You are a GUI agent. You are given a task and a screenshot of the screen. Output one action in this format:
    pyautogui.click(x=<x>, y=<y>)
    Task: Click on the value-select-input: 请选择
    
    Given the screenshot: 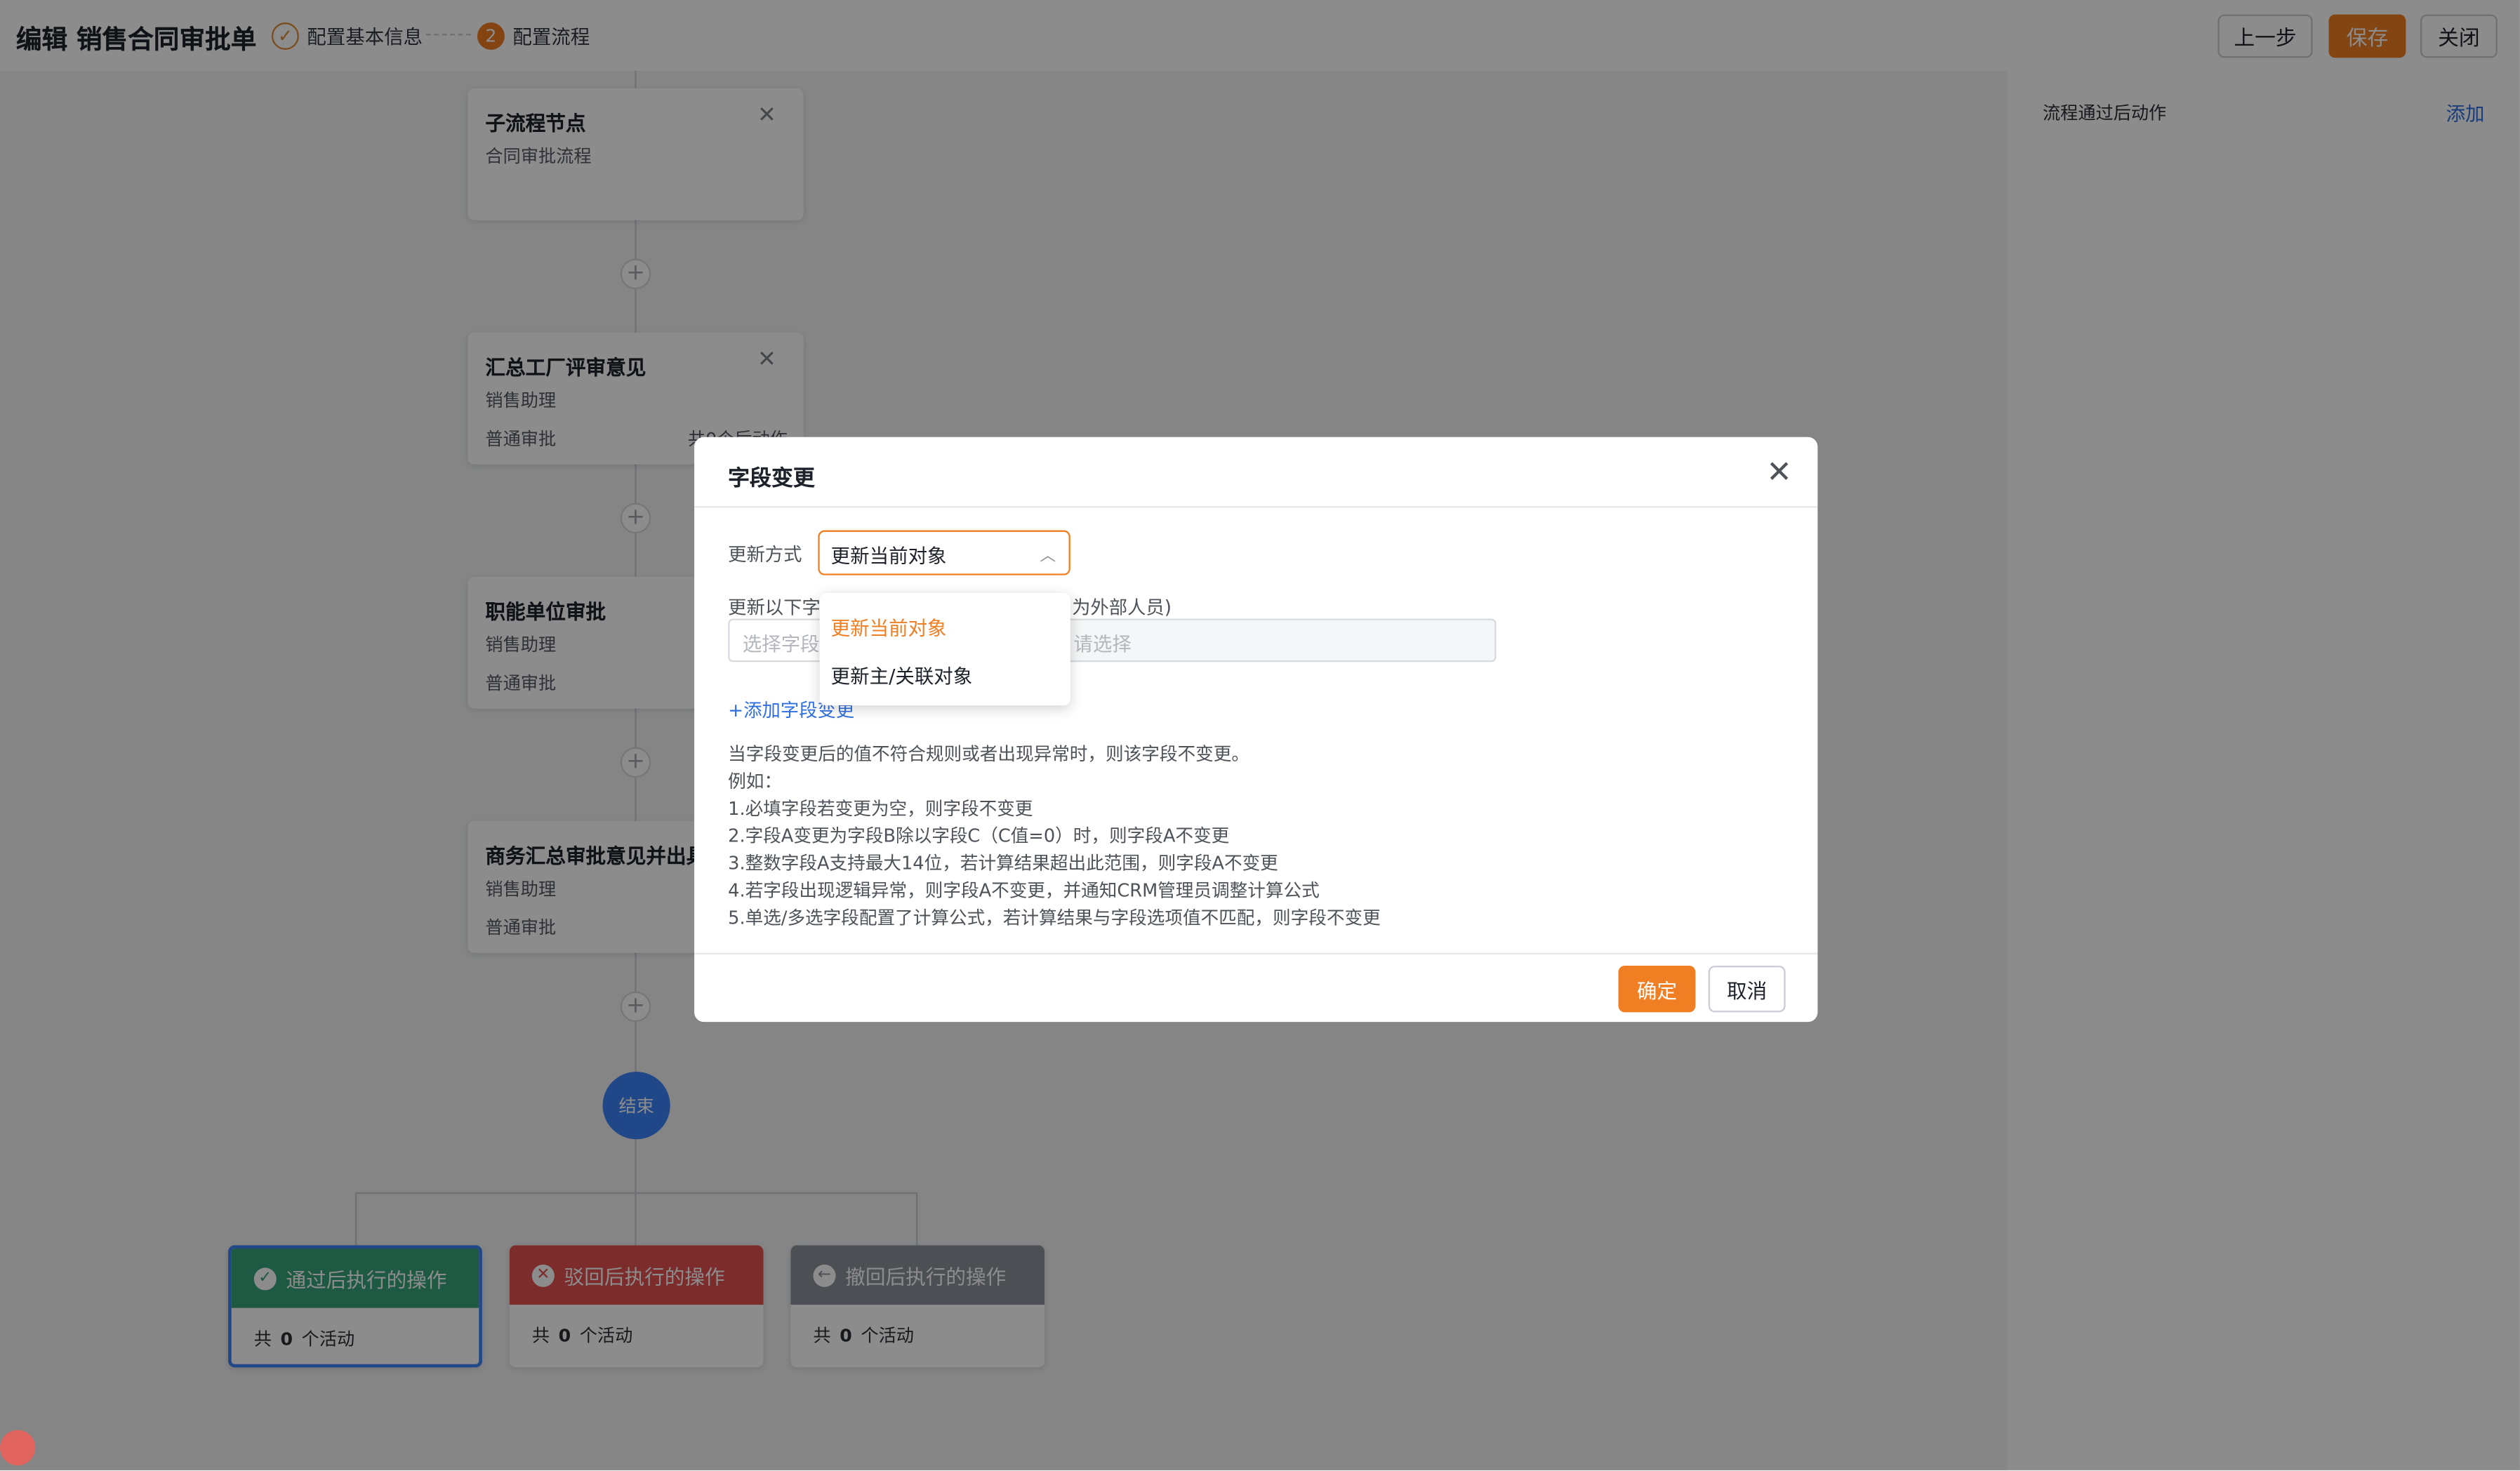 What is the action you would take?
    pyautogui.click(x=1278, y=640)
    